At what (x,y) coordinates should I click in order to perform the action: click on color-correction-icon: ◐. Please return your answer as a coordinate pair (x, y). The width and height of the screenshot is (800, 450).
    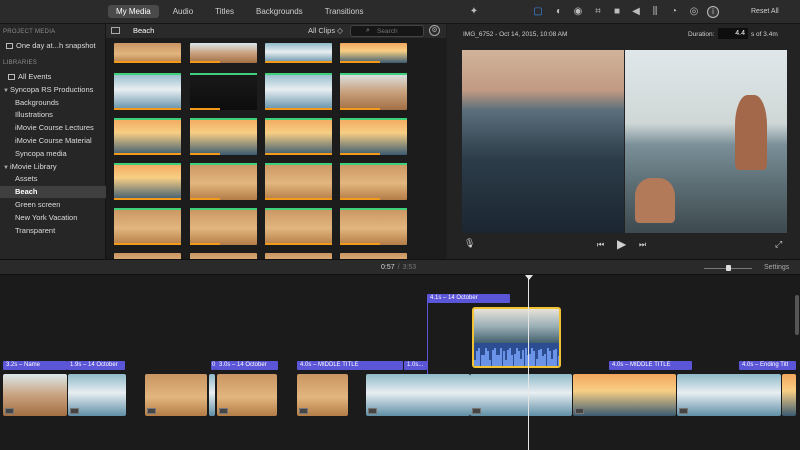
    Looking at the image, I should click on (559, 12).